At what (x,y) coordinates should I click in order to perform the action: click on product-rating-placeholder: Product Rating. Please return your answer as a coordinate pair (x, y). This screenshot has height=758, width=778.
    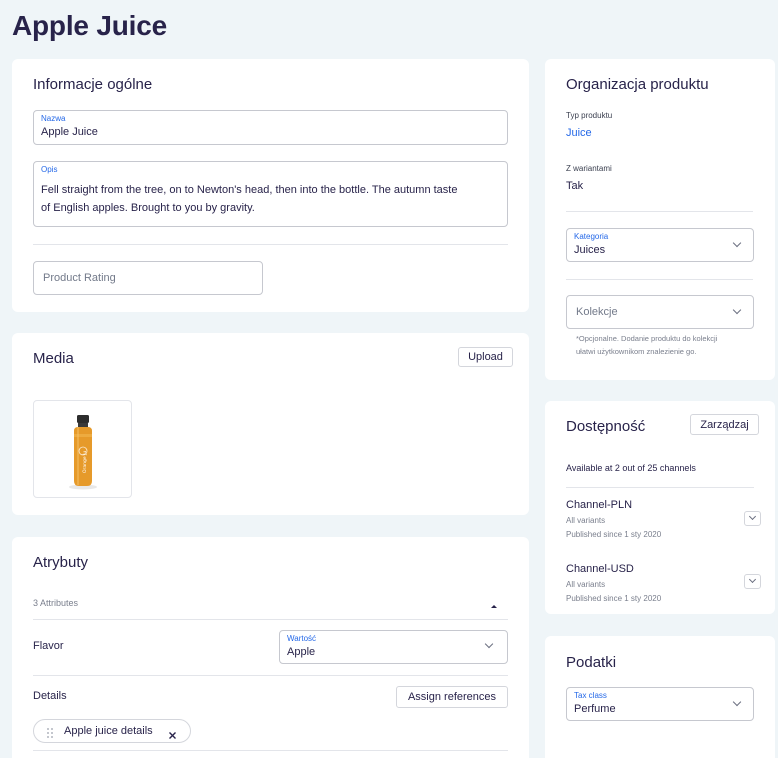
    Looking at the image, I should click on (79, 278).